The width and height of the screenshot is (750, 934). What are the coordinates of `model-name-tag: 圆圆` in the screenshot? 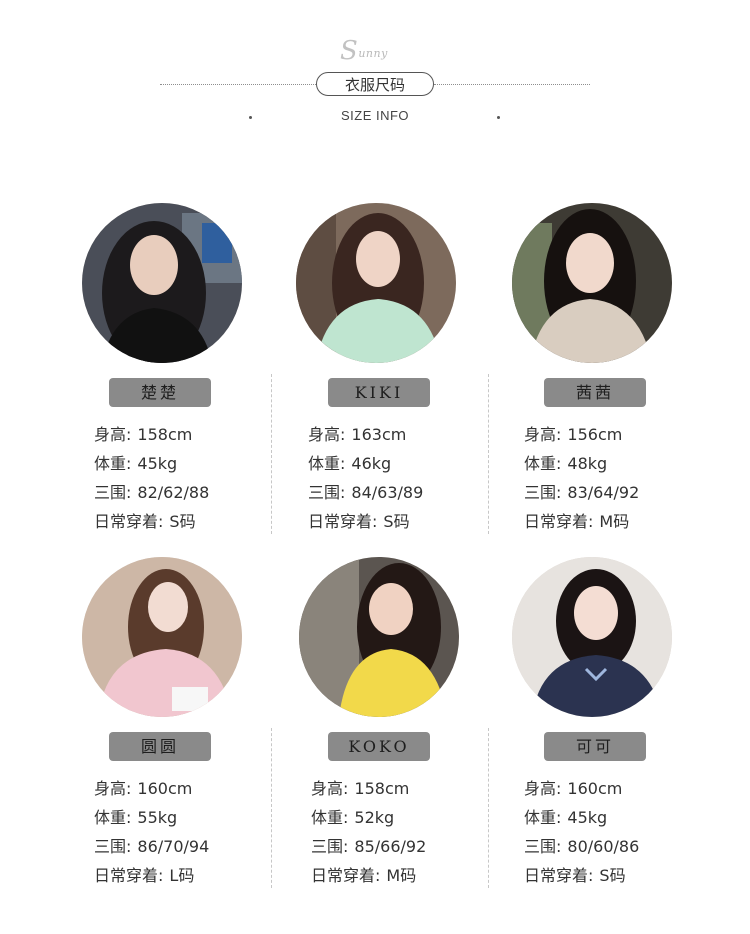 It's located at (160, 746).